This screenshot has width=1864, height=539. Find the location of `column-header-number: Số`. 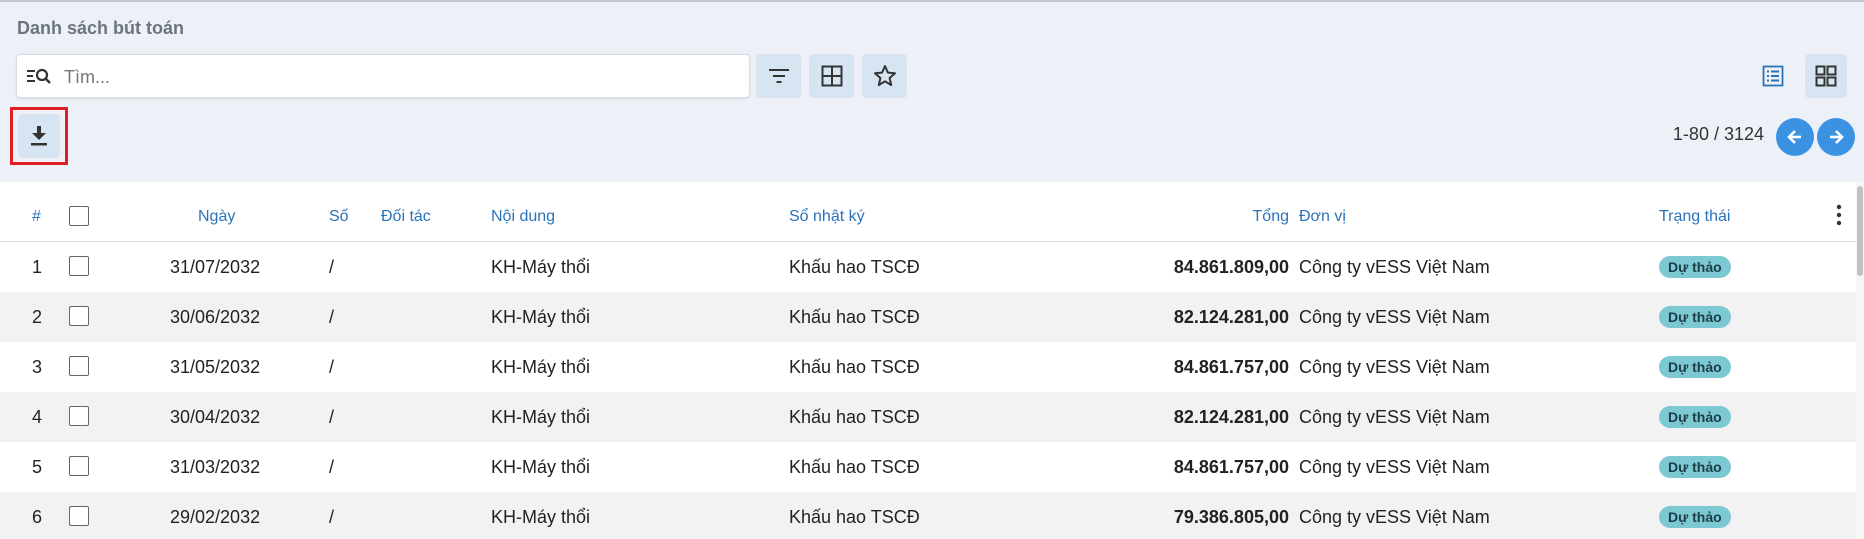

column-header-number: Số is located at coordinates (339, 217).